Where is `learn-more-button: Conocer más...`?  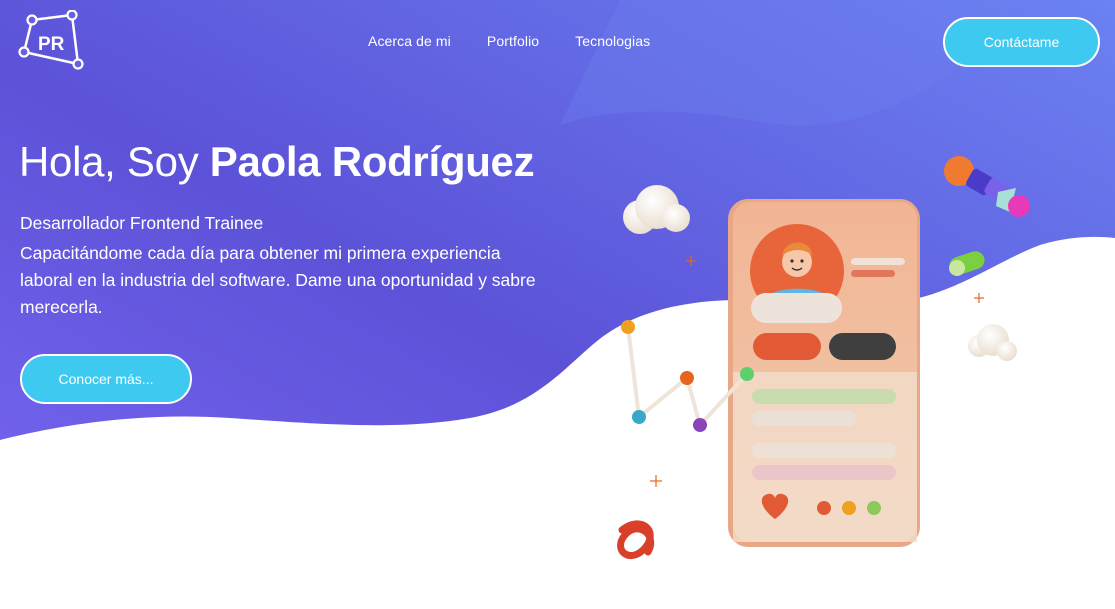
learn-more-button: Conocer más... is located at coordinates (106, 379).